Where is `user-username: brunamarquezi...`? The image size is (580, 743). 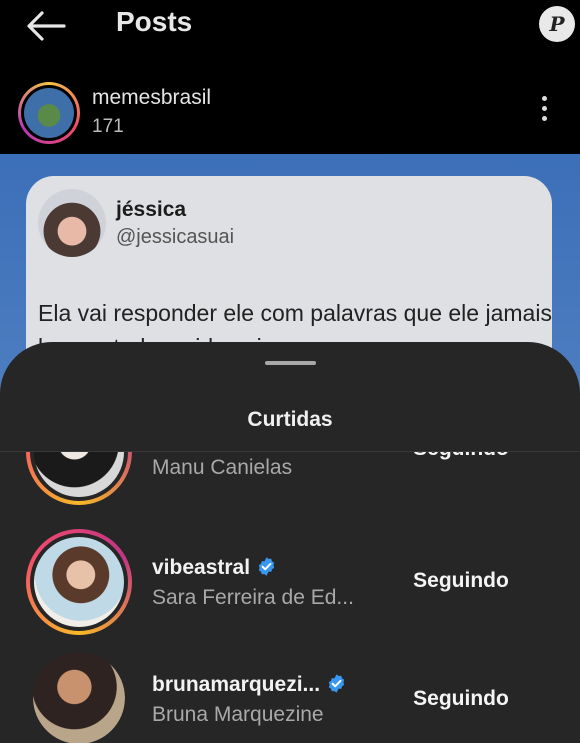 user-username: brunamarquezi... is located at coordinates (249, 685).